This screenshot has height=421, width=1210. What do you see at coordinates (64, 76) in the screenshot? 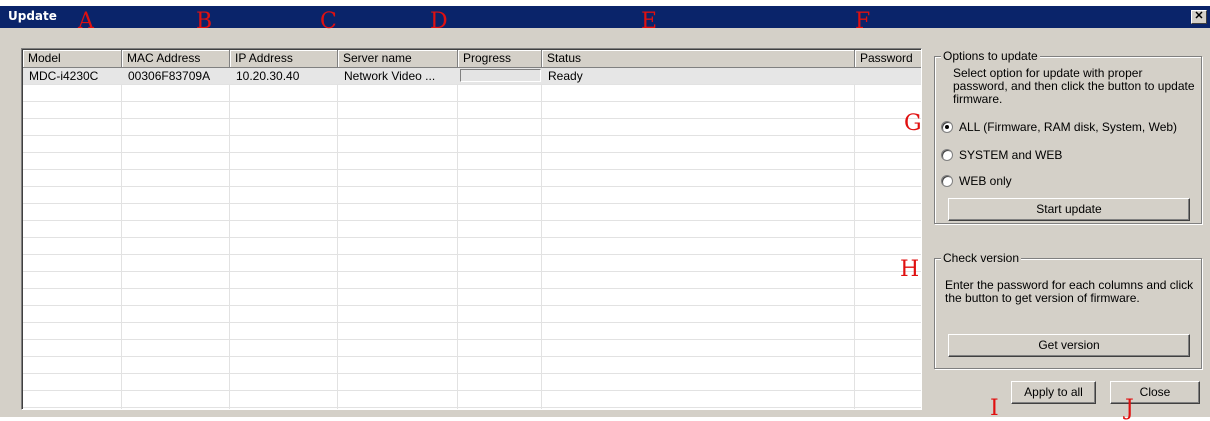
I see `cell-model: MDC-i4230C` at bounding box center [64, 76].